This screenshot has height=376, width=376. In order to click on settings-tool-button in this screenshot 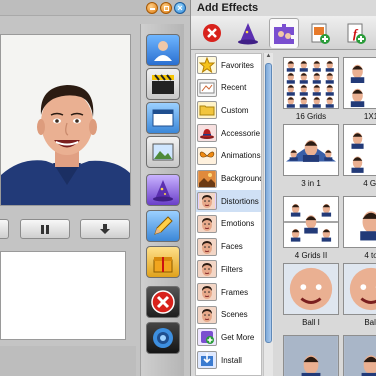, I will do `click(163, 338)`.